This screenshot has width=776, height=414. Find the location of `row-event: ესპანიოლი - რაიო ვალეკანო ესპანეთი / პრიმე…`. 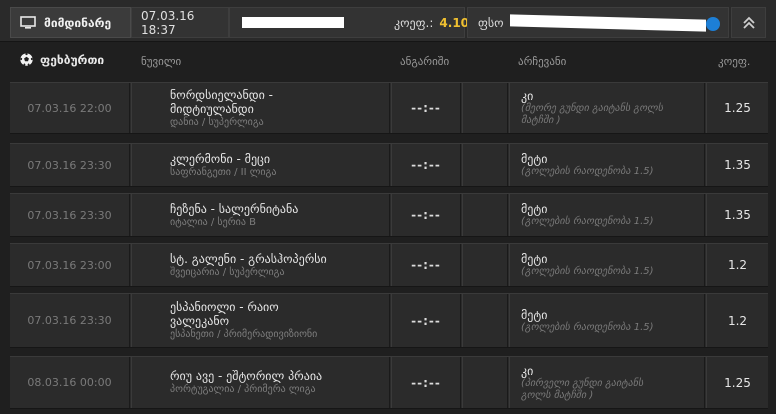

row-event: ესპანიოლი - რაიო ვალეკანო ესპანეთი / პრიმე… is located at coordinates (260, 320).